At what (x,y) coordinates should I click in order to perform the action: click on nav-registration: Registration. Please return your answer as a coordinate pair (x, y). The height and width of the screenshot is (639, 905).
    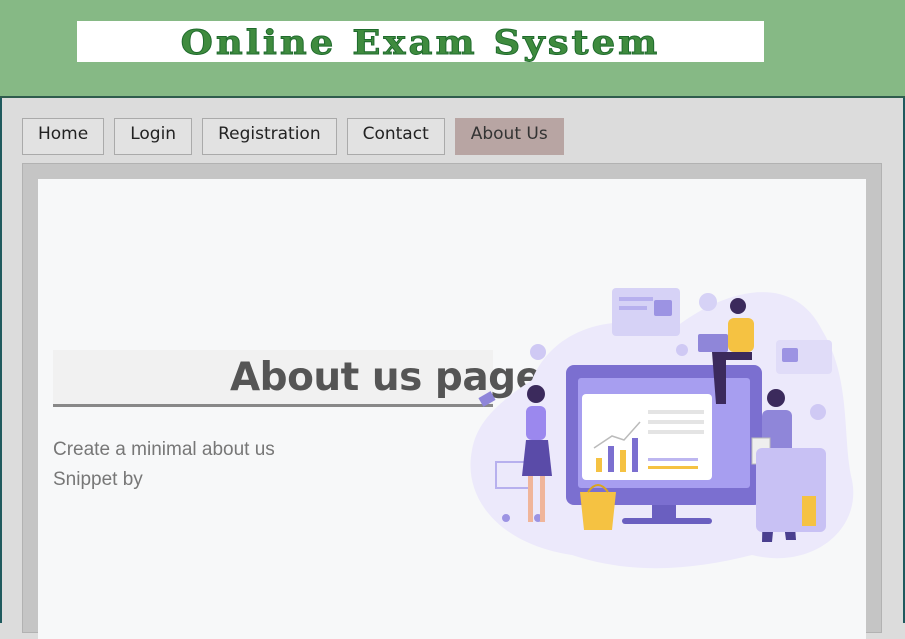
    Looking at the image, I should click on (269, 136).